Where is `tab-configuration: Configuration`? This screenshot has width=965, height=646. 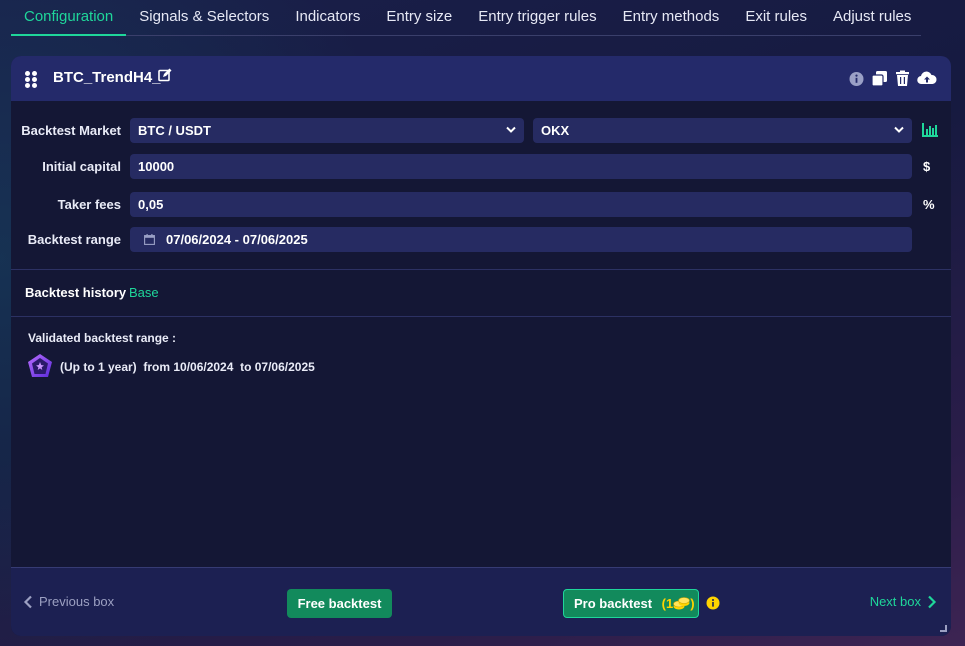
tab-configuration: Configuration is located at coordinates (69, 18).